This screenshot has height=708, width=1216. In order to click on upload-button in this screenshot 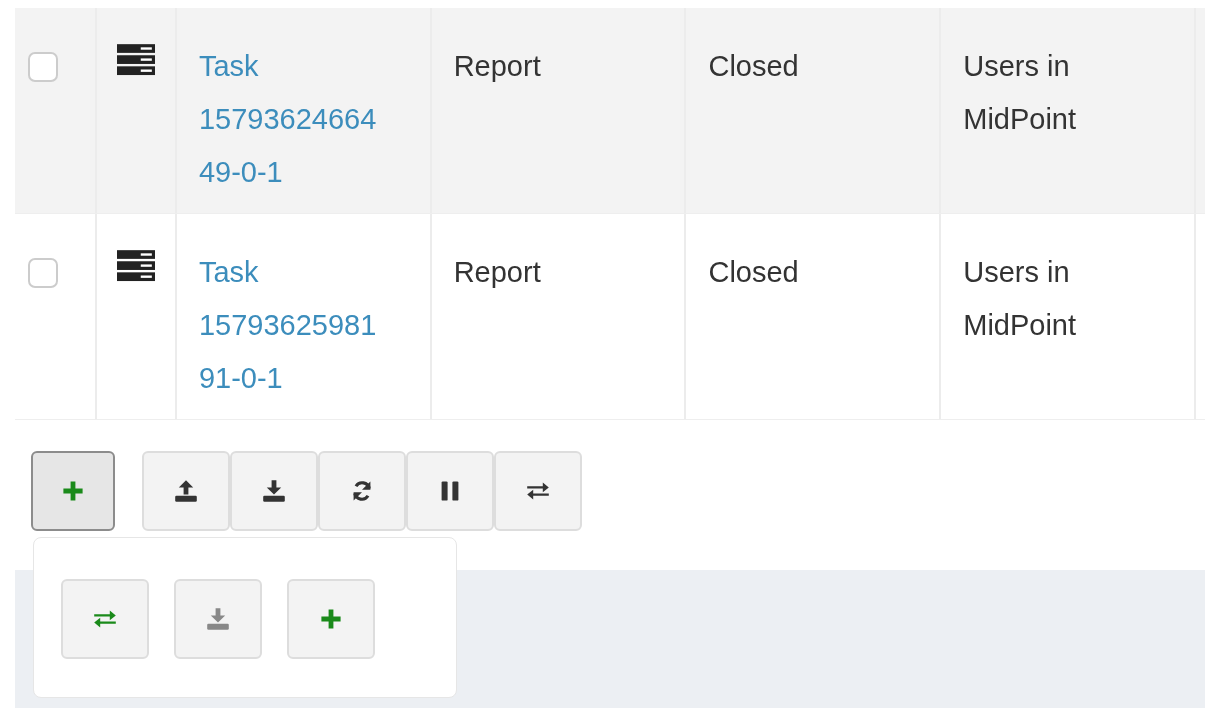, I will do `click(186, 491)`.